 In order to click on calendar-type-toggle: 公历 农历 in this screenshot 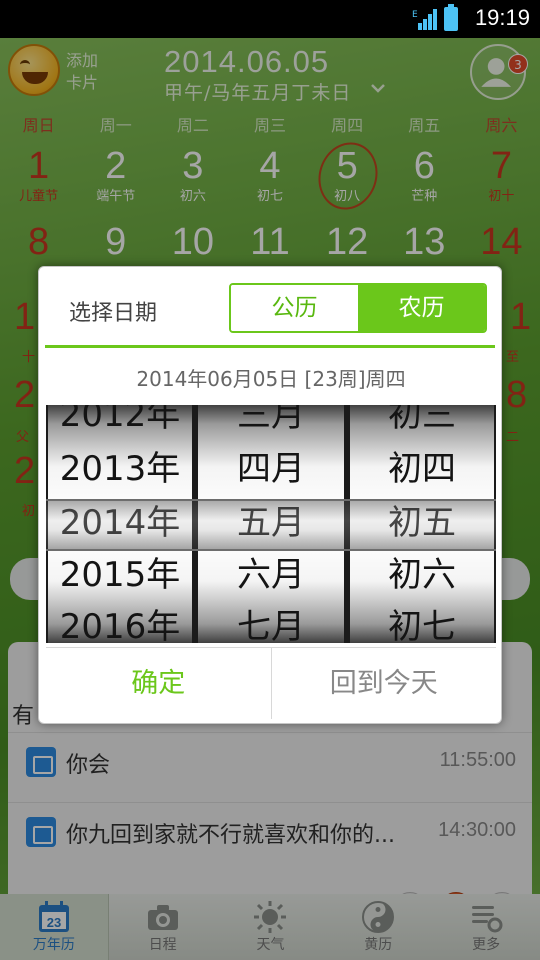, I will do `click(358, 308)`.